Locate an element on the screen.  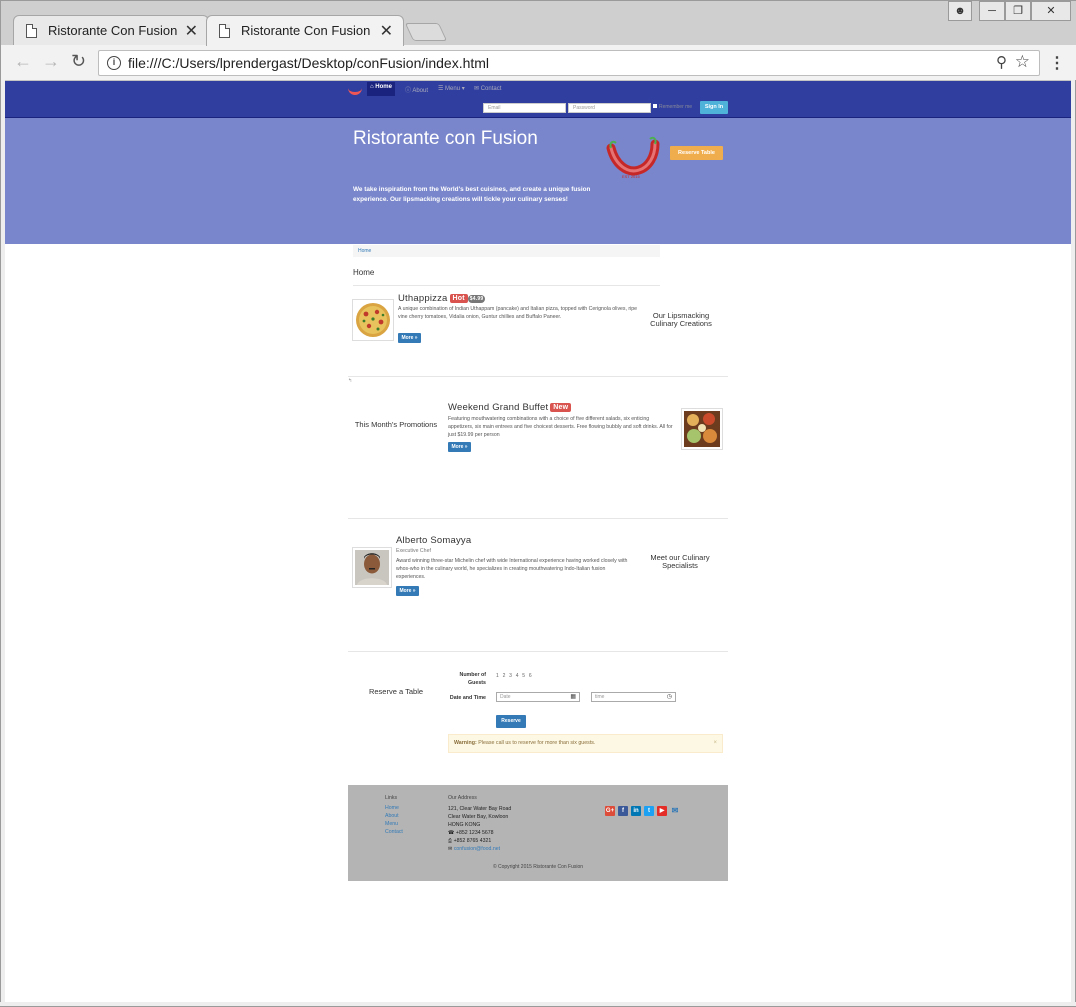
promotion-heading: Weekend Grand Buffet New is located at coordinates (510, 407).